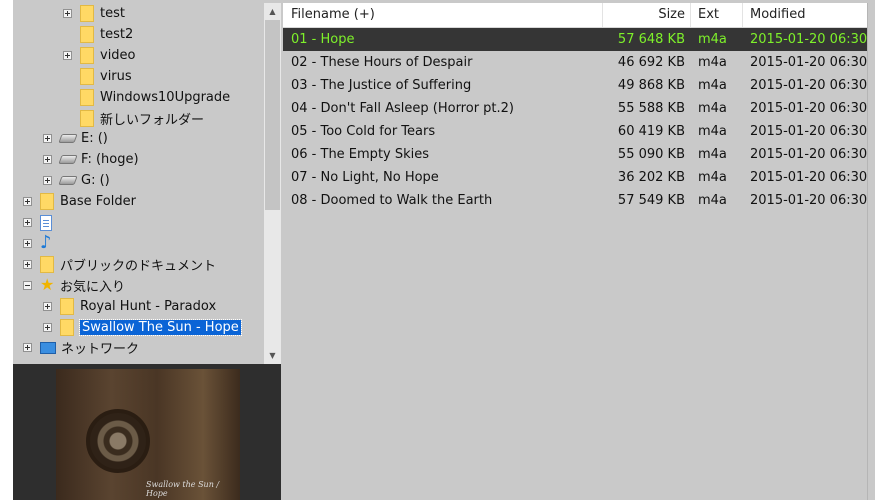 Image resolution: width=888 pixels, height=500 pixels. Describe the element at coordinates (152, 120) in the screenshot. I see `tree-item-label: 新しいフォルダー` at that location.